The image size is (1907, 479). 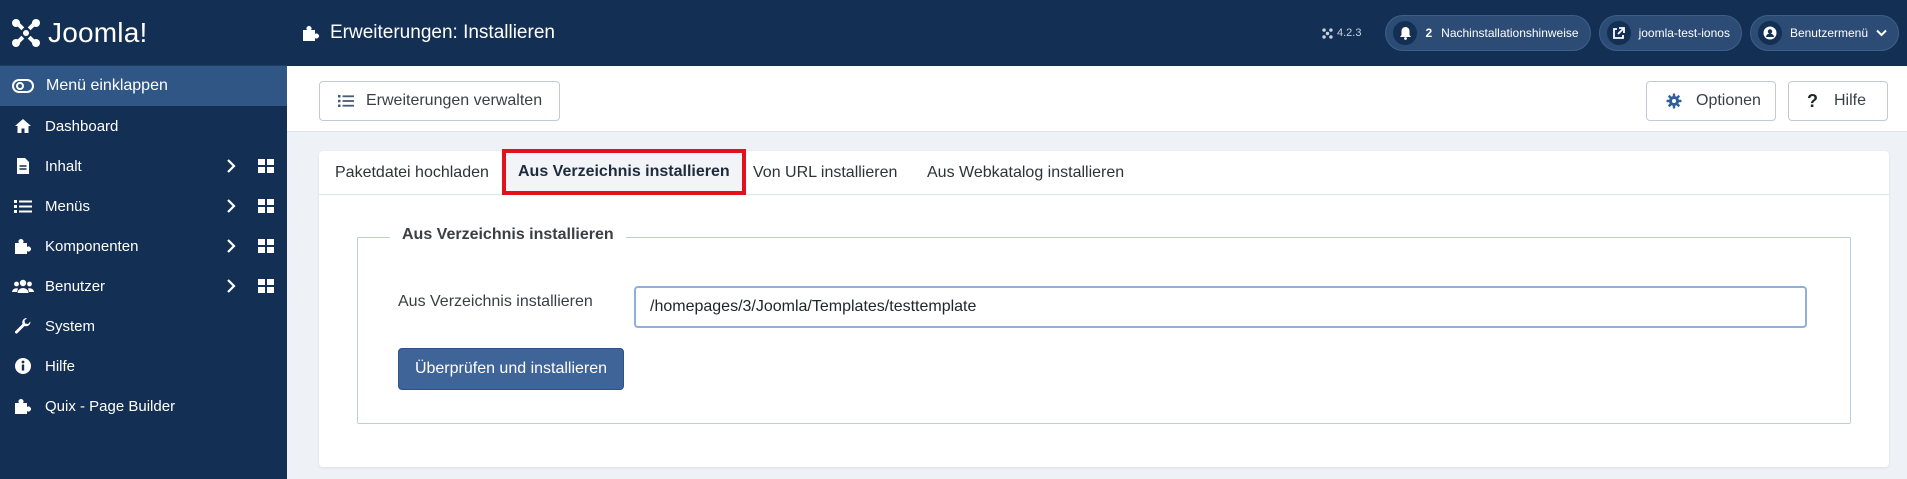 I want to click on directory-field-label: Aus Verzeichnis installieren, so click(x=495, y=301).